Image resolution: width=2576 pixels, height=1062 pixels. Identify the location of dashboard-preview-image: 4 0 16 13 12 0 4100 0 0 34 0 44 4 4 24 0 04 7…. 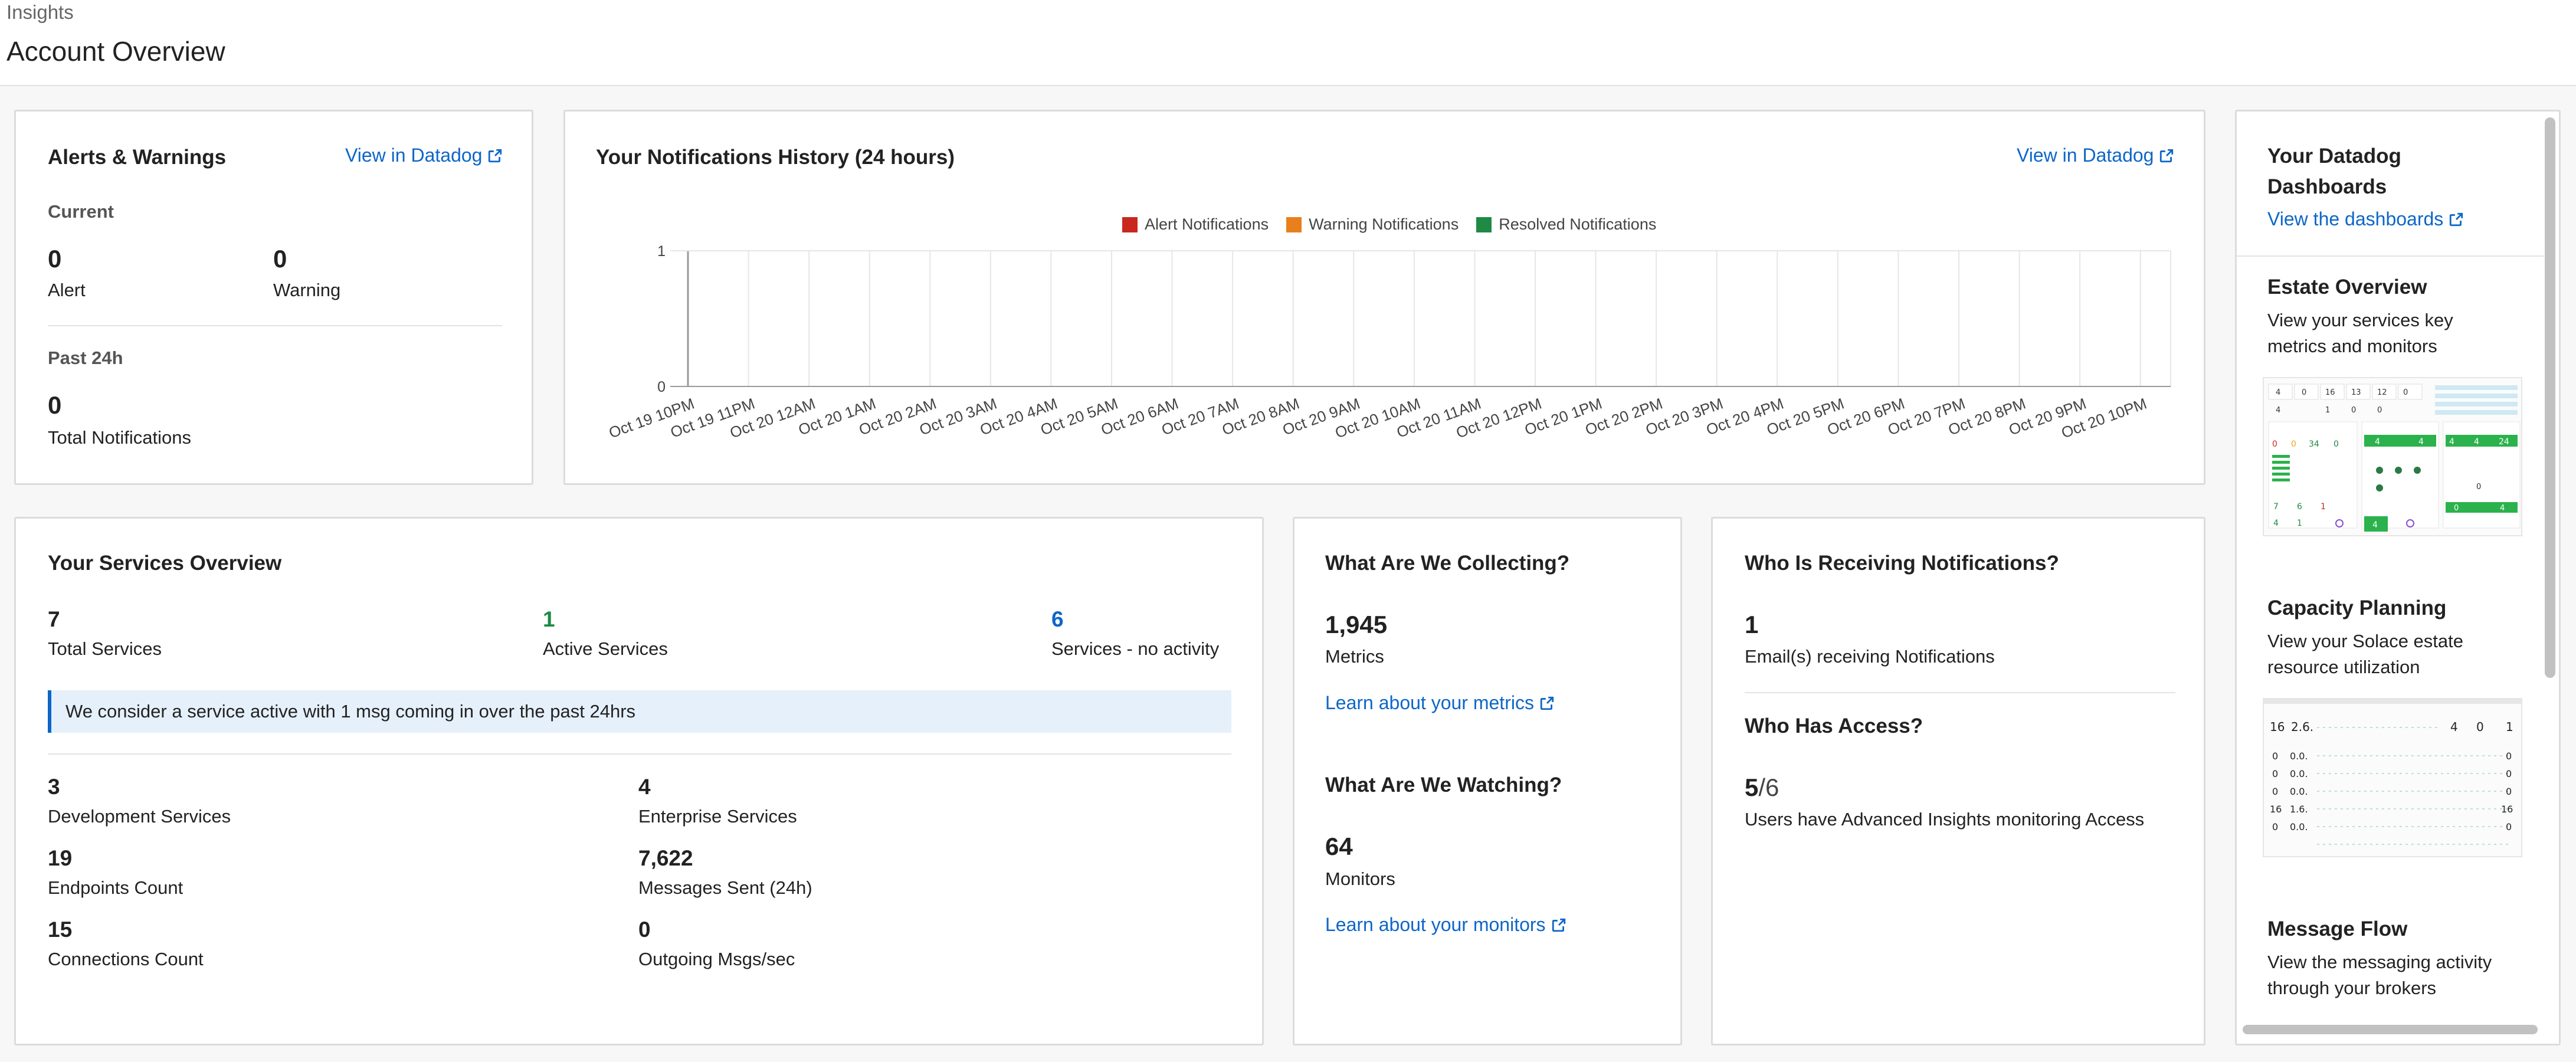
(2392, 456).